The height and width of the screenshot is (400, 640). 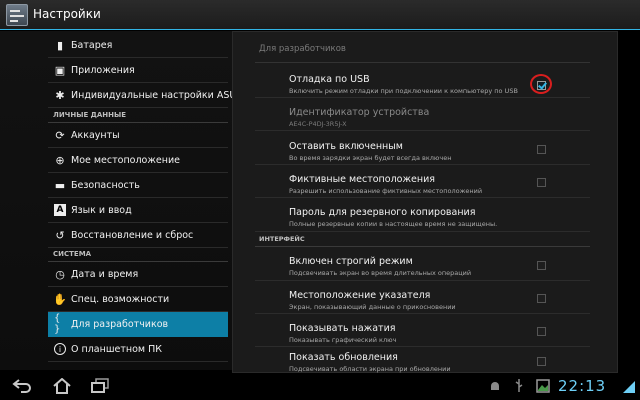 I want to click on sidebar-item-label: Дата и время, so click(x=105, y=274).